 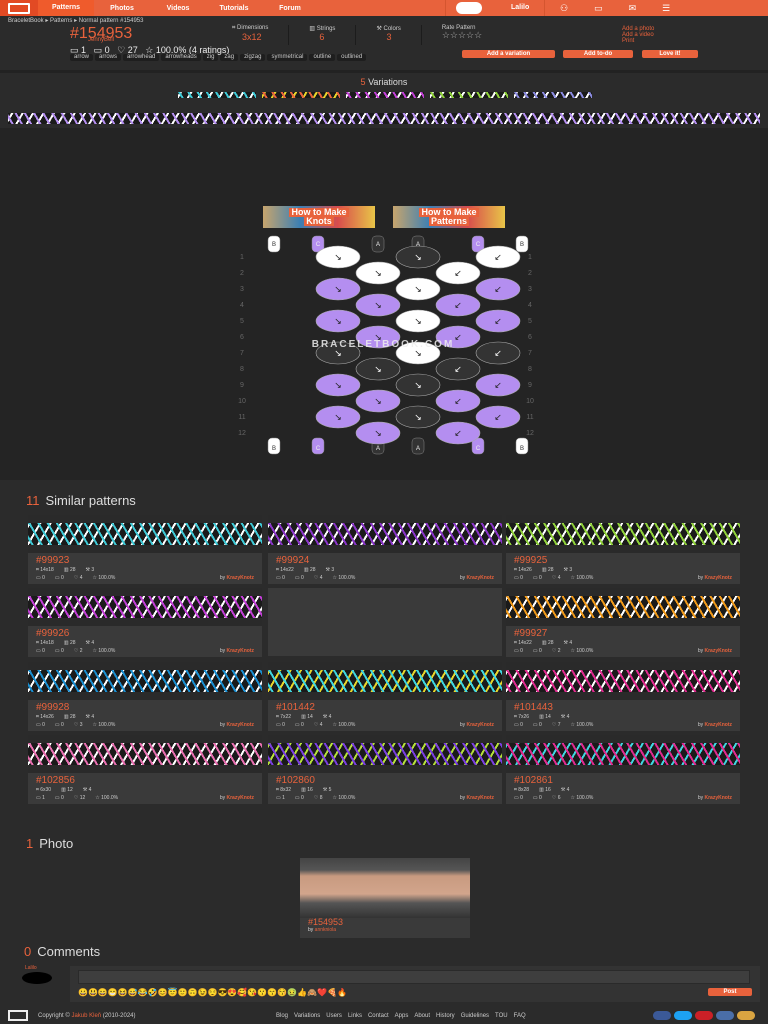 I want to click on add-todo-button: Add to-do, so click(x=598, y=54).